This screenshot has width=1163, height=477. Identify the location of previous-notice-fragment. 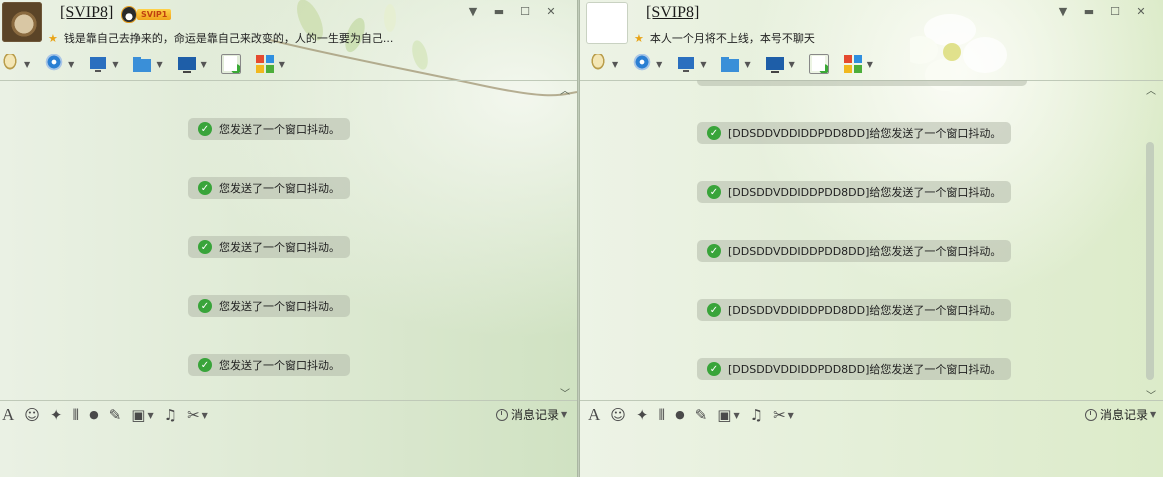
(862, 83).